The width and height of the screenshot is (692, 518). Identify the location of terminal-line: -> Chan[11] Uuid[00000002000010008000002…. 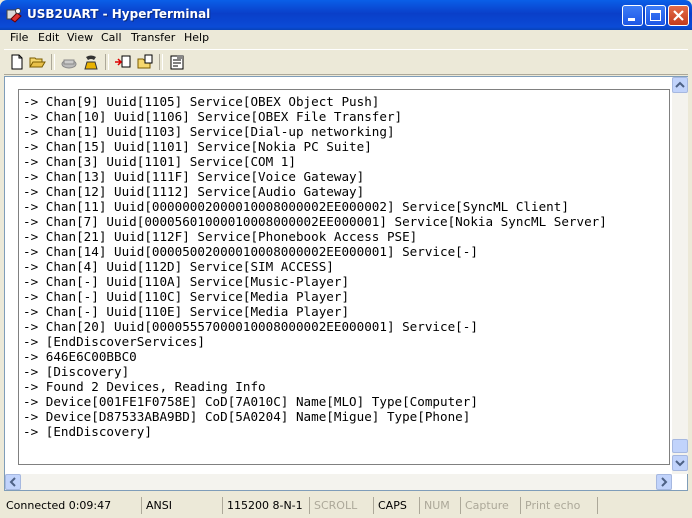
(296, 206).